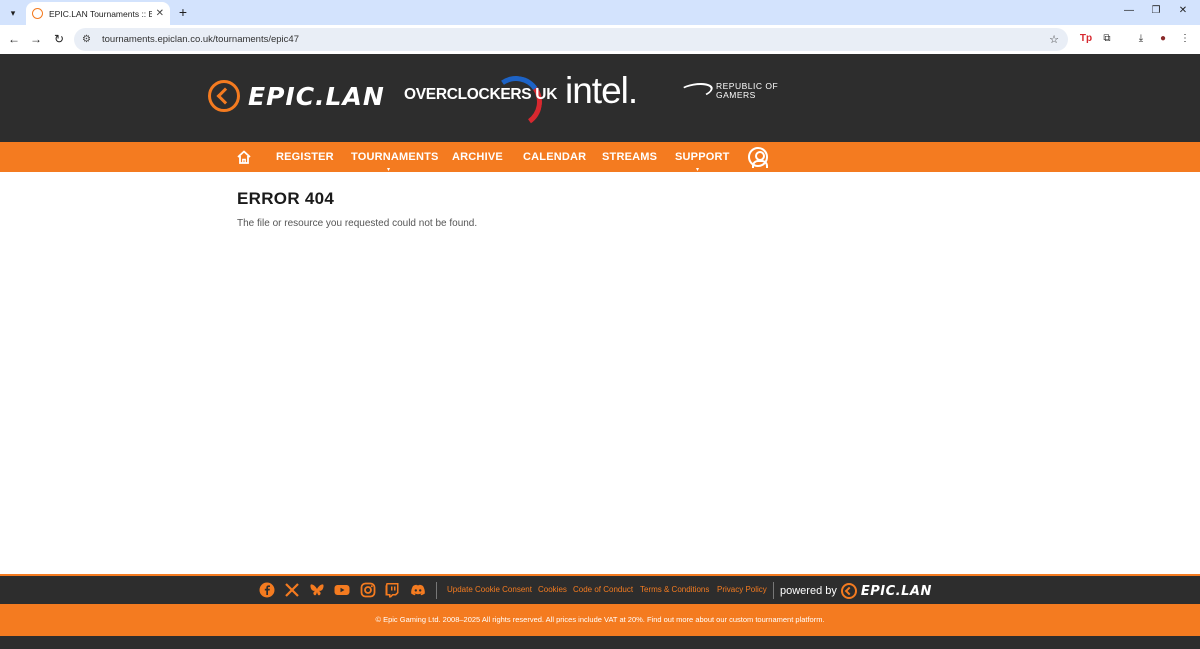 The image size is (1200, 649). I want to click on footer-bottom-strip, so click(600, 642).